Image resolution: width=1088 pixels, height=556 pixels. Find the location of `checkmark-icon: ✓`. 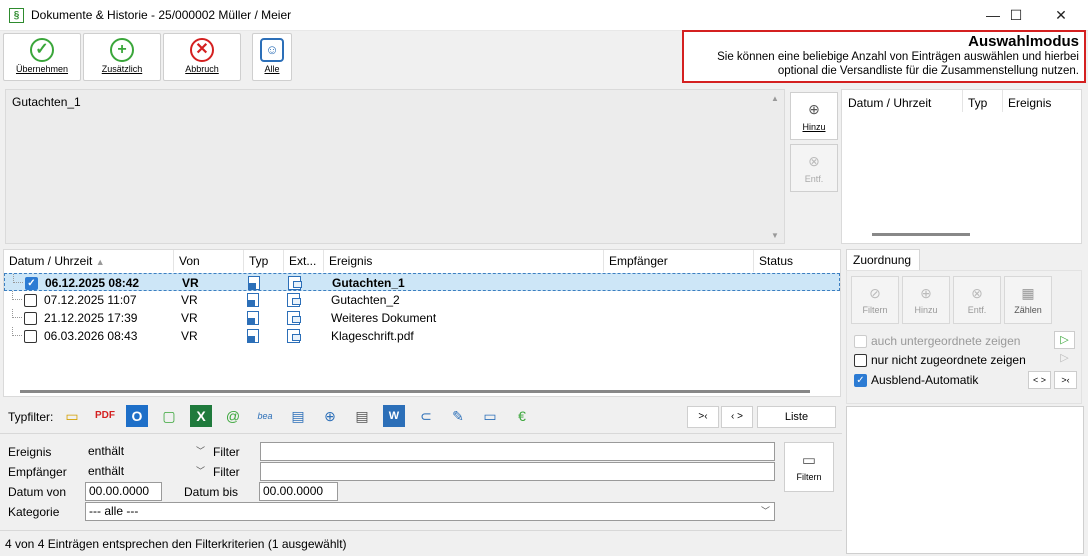

checkmark-icon: ✓ is located at coordinates (42, 50).